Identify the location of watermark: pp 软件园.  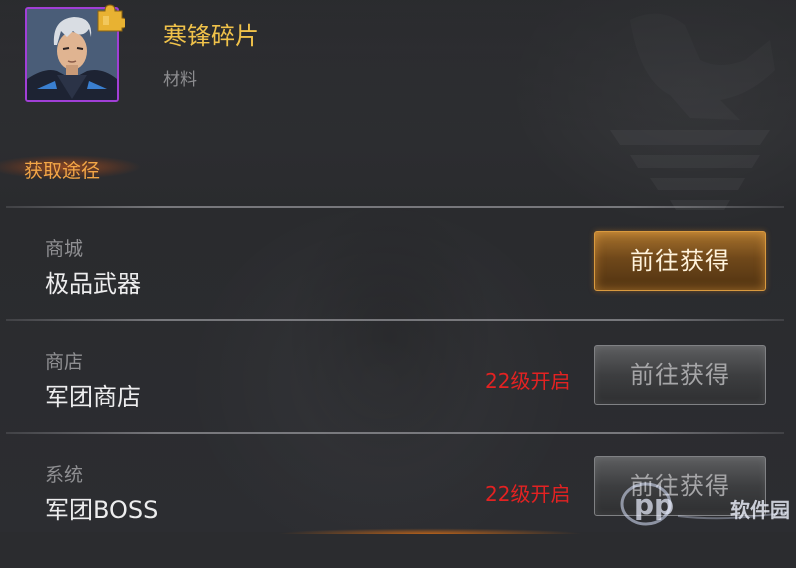
(706, 501).